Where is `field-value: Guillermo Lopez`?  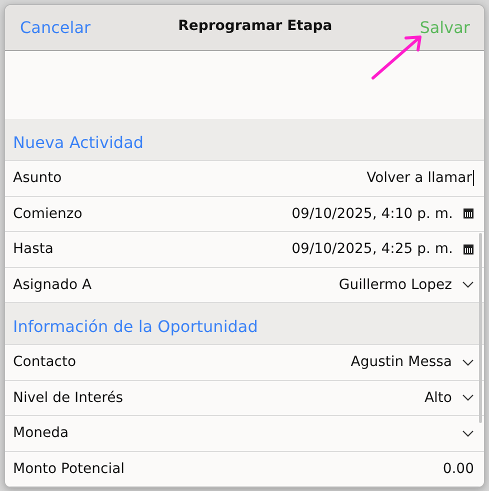
field-value: Guillermo Lopez is located at coordinates (395, 284).